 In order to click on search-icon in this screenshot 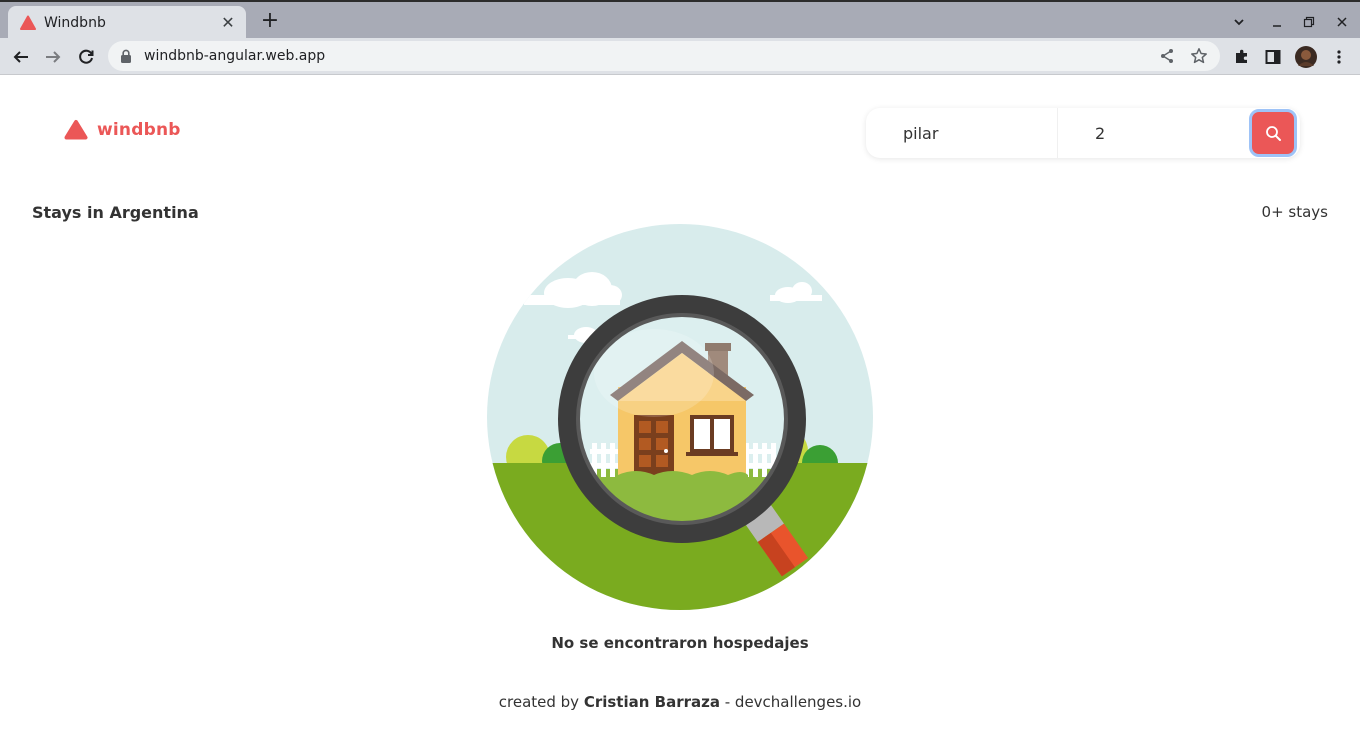, I will do `click(1273, 133)`.